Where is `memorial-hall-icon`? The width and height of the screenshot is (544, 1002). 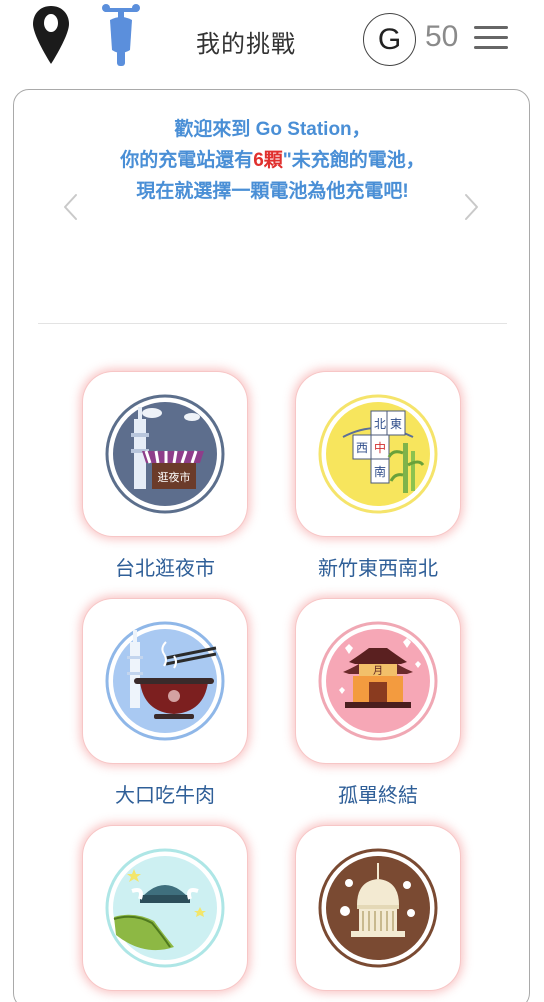
memorial-hall-icon is located at coordinates (378, 908).